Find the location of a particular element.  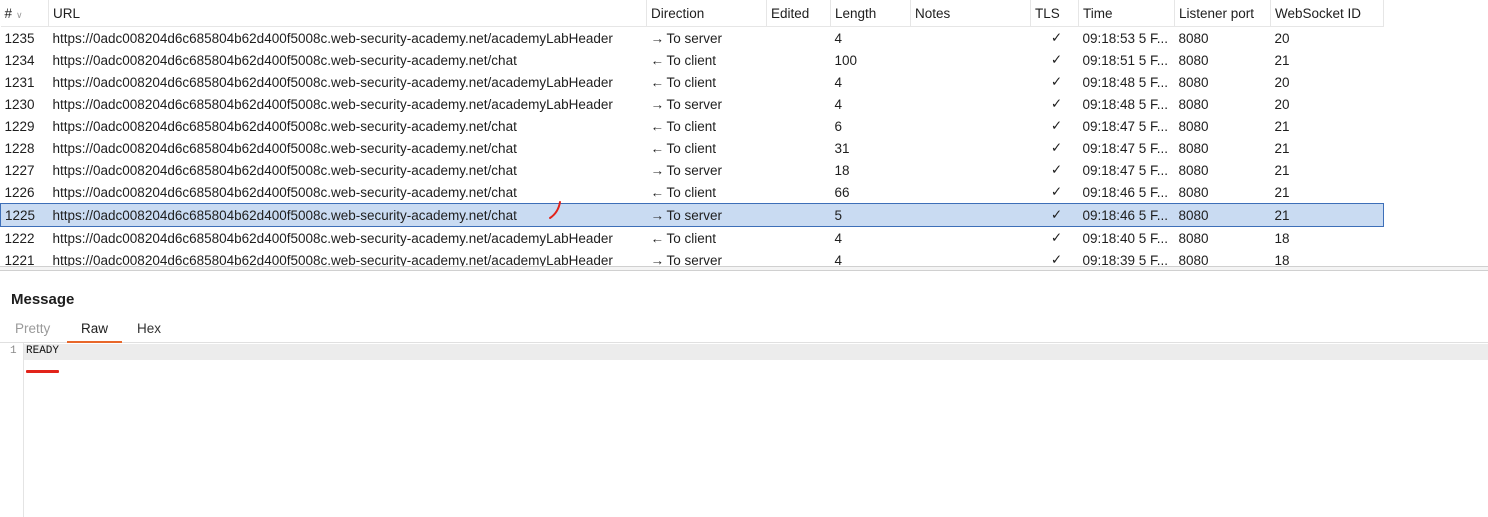

cell-number: 1234 is located at coordinates (19, 60).